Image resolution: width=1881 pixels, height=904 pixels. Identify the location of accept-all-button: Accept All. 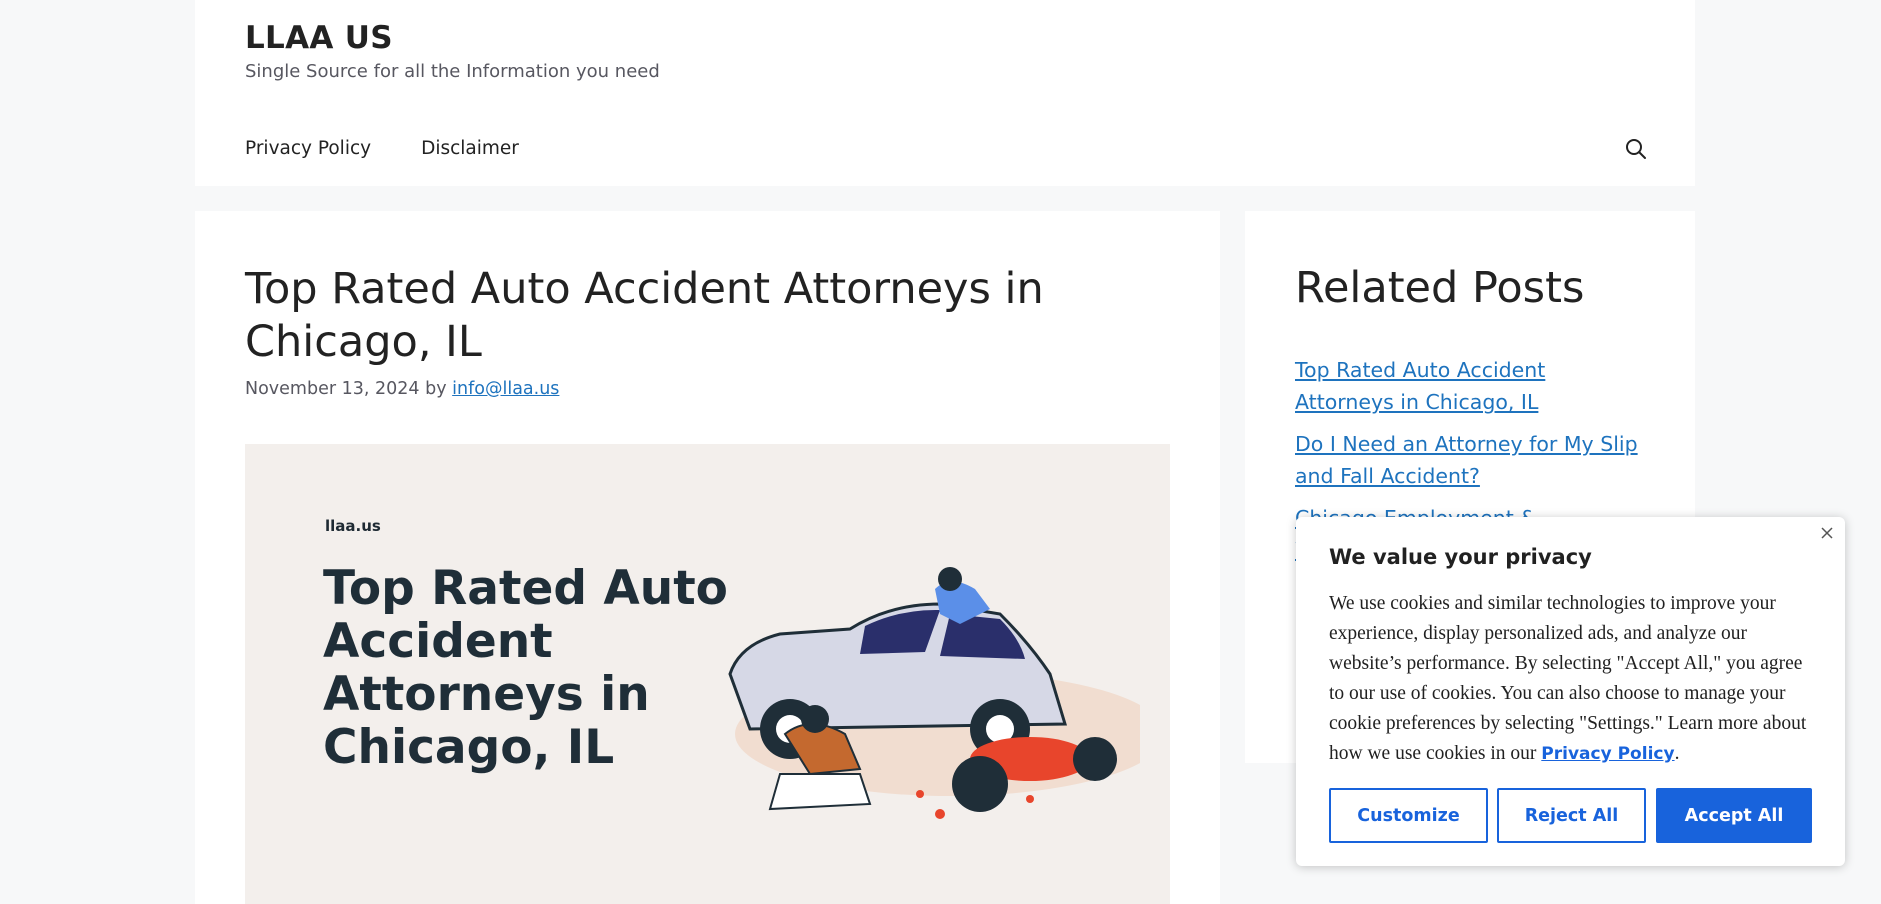
(1734, 815).